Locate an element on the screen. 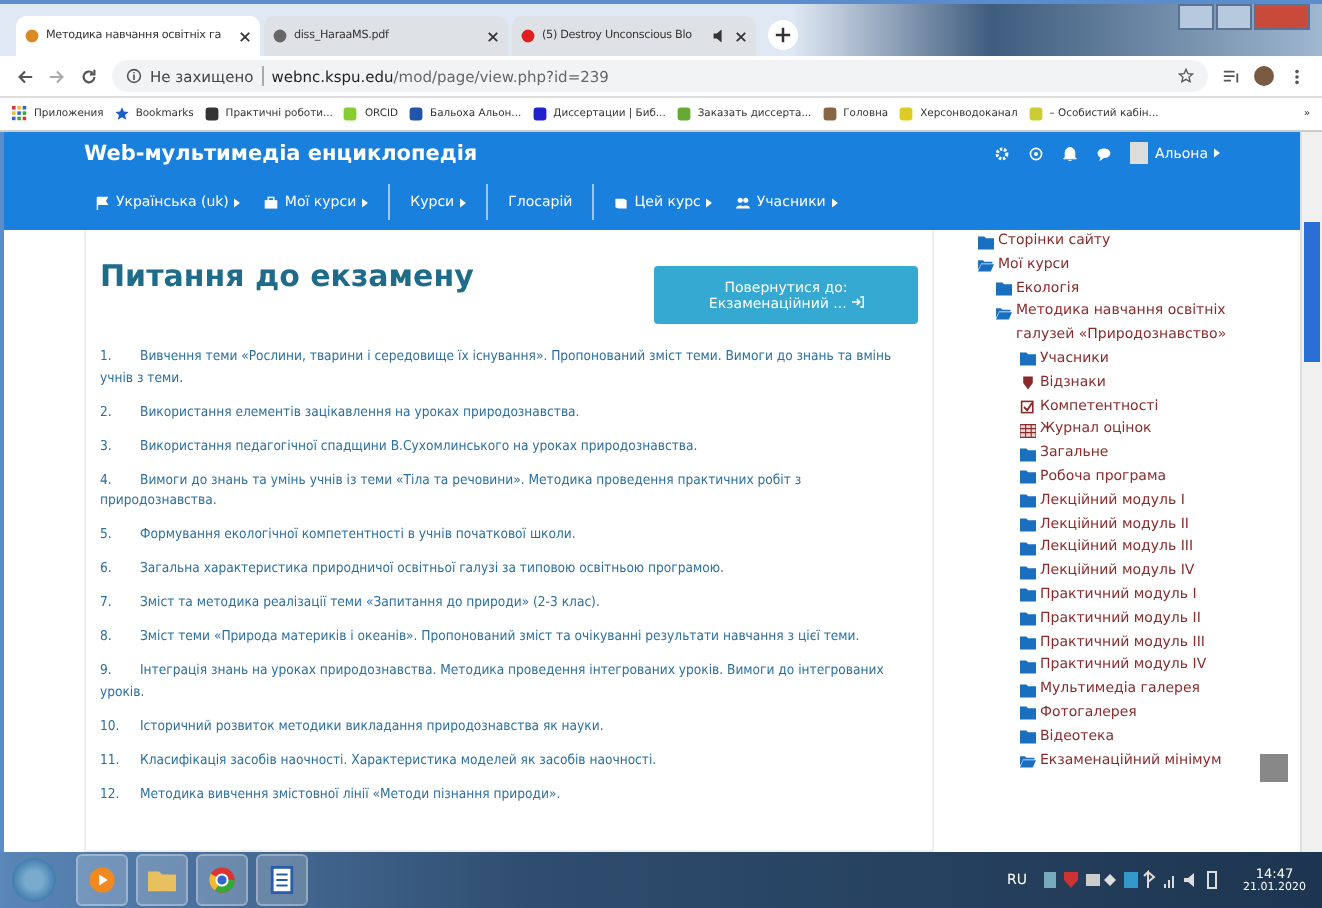 Image resolution: width=1322 pixels, height=908 pixels. shield-icon is located at coordinates (1028, 383).